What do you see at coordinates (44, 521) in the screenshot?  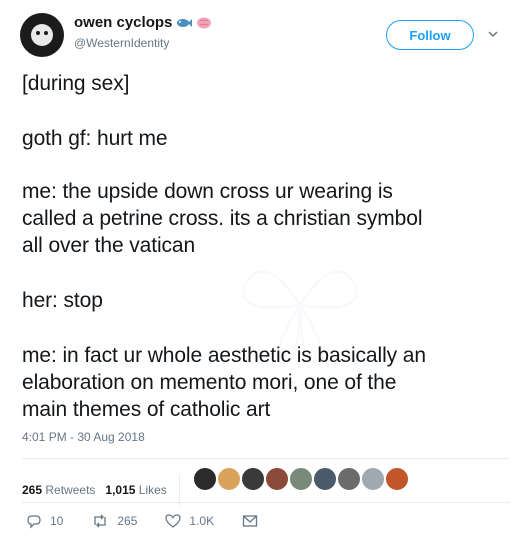 I see `reply-button: 10` at bounding box center [44, 521].